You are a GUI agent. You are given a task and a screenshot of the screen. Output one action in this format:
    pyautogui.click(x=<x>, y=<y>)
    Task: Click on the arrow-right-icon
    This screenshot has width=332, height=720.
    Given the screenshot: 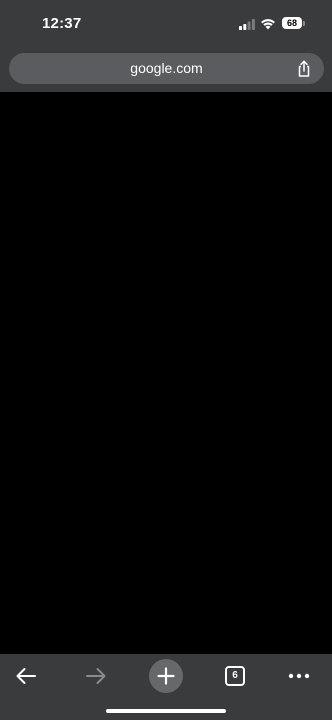 What is the action you would take?
    pyautogui.click(x=96, y=676)
    